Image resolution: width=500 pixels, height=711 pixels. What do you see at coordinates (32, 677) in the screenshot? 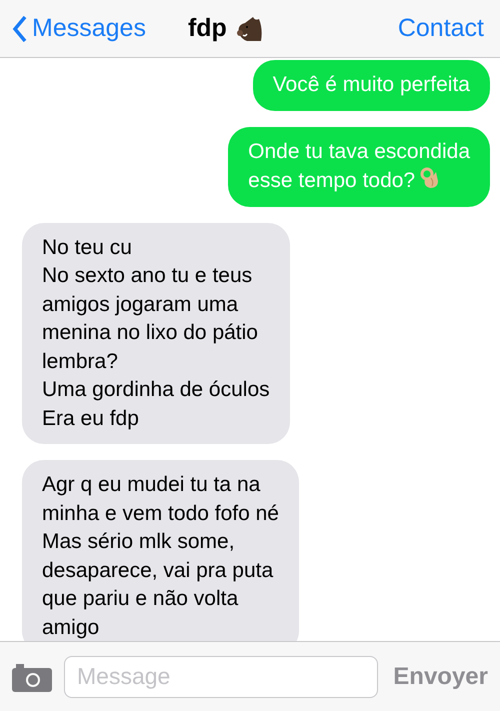
I see `camera-icon` at bounding box center [32, 677].